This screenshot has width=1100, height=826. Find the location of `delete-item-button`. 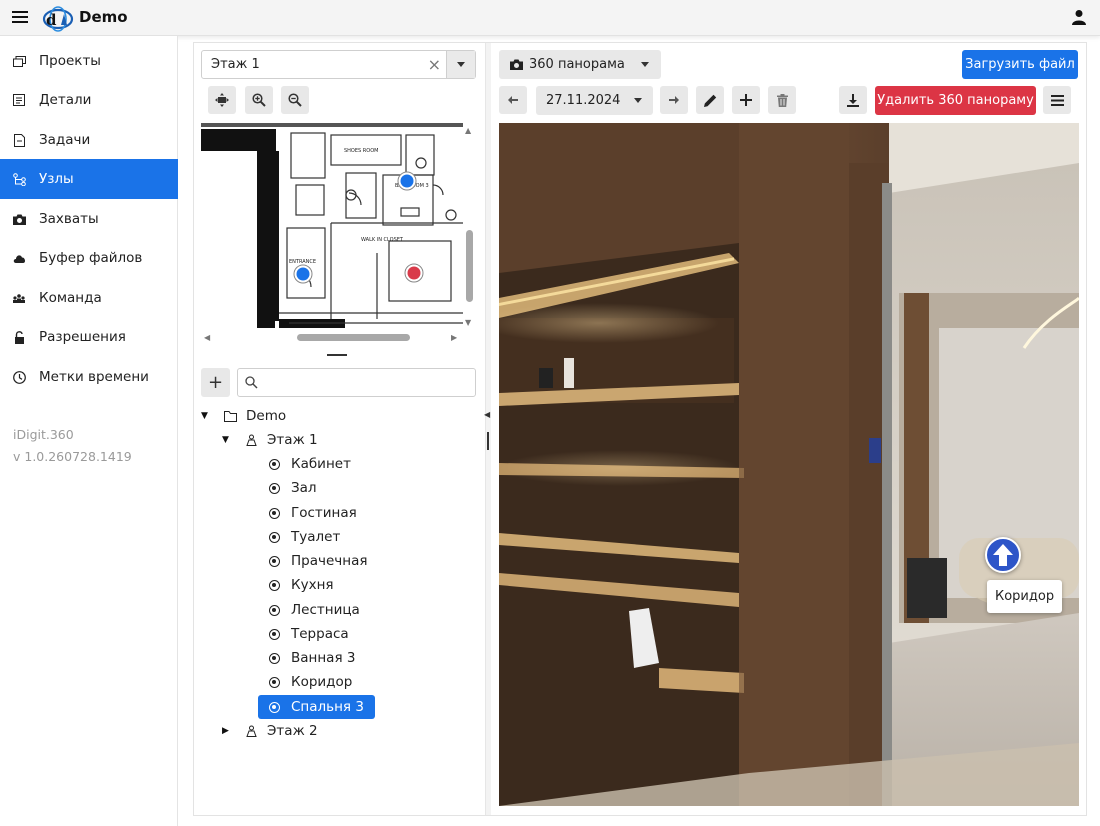

delete-item-button is located at coordinates (782, 100).